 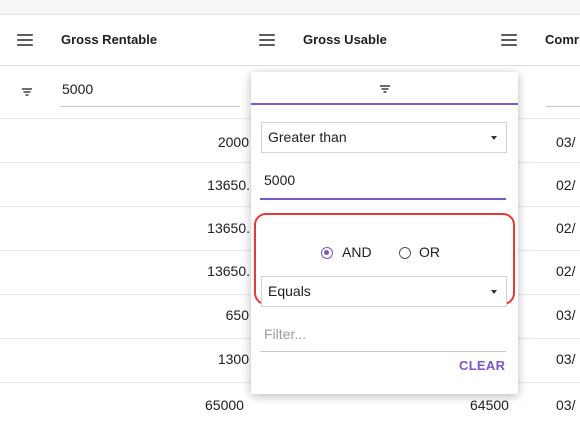 What do you see at coordinates (383, 351) in the screenshot?
I see `condition2-input-underline` at bounding box center [383, 351].